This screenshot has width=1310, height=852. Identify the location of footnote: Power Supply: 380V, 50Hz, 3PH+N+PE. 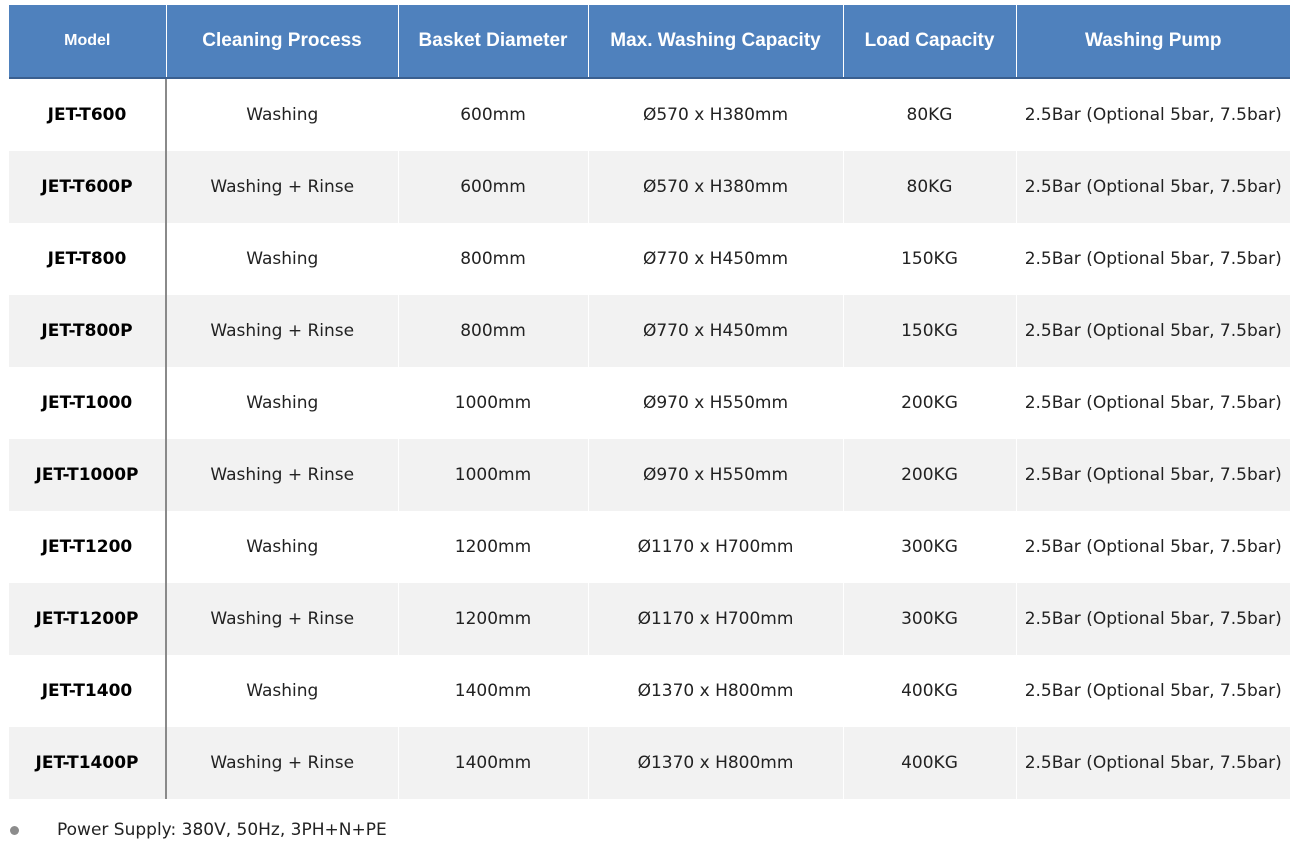
(198, 830).